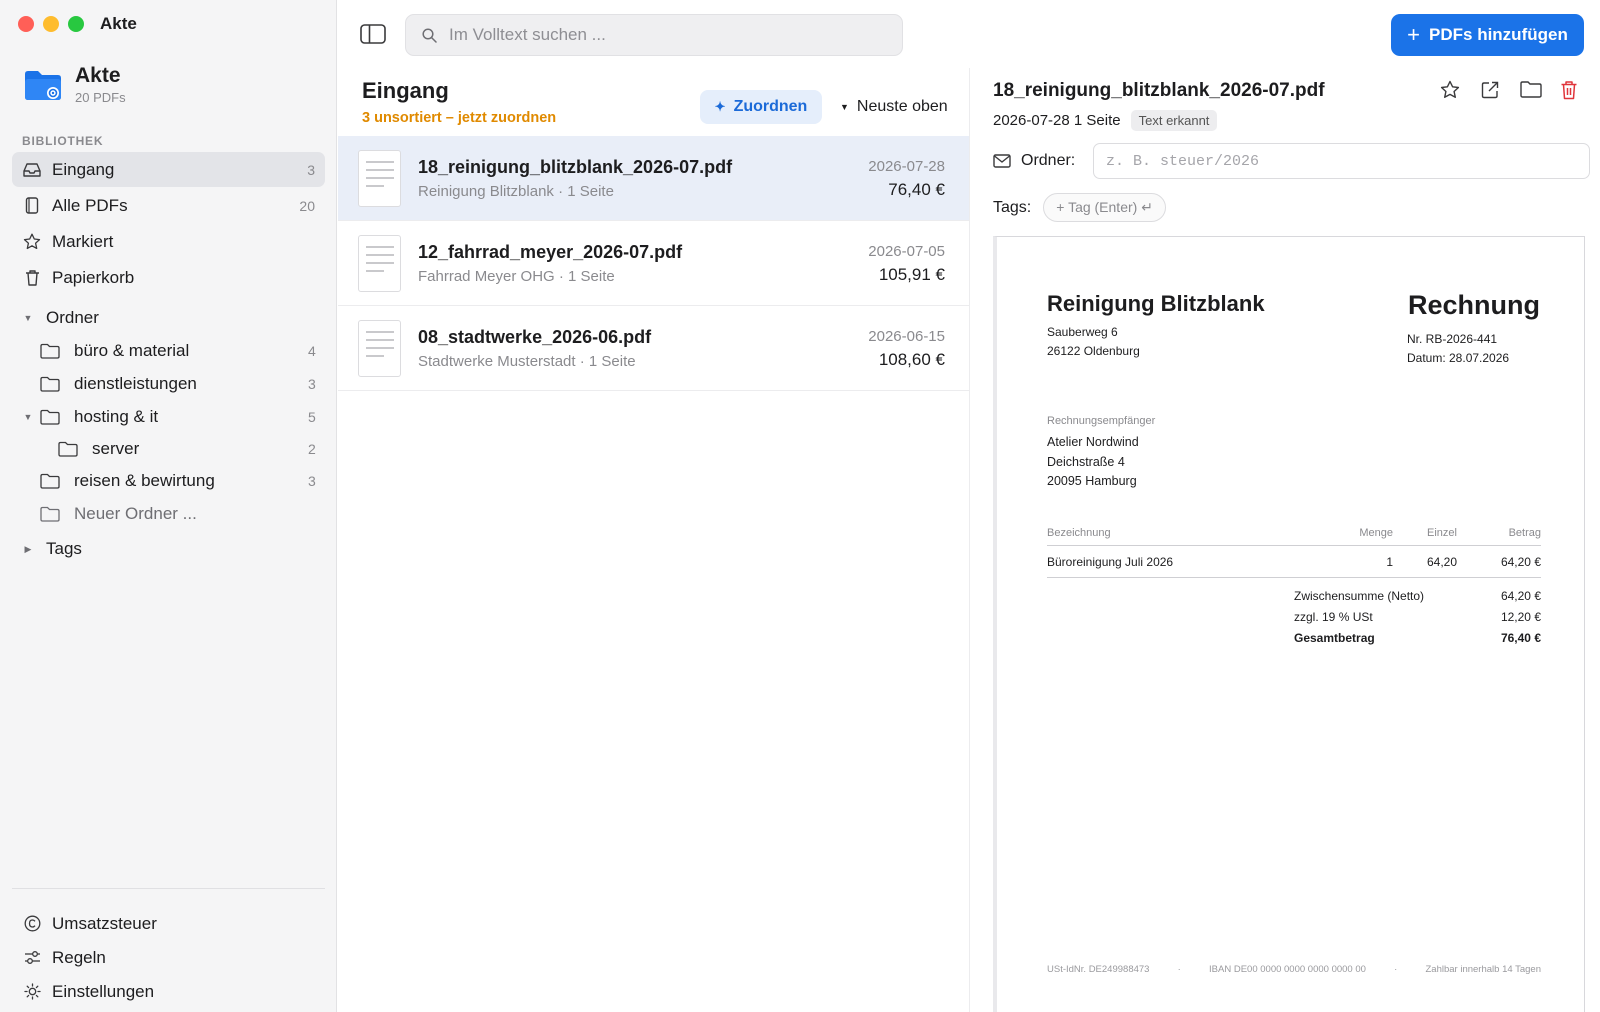 The width and height of the screenshot is (1600, 1012). I want to click on tags-label: Tags, so click(64, 548).